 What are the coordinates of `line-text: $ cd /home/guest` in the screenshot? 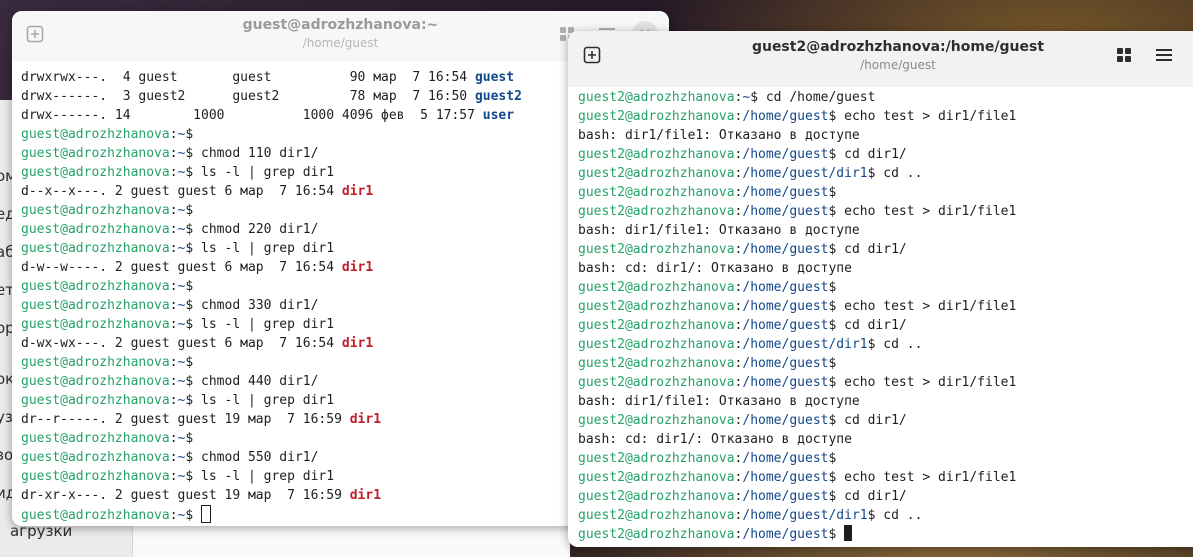 It's located at (813, 97).